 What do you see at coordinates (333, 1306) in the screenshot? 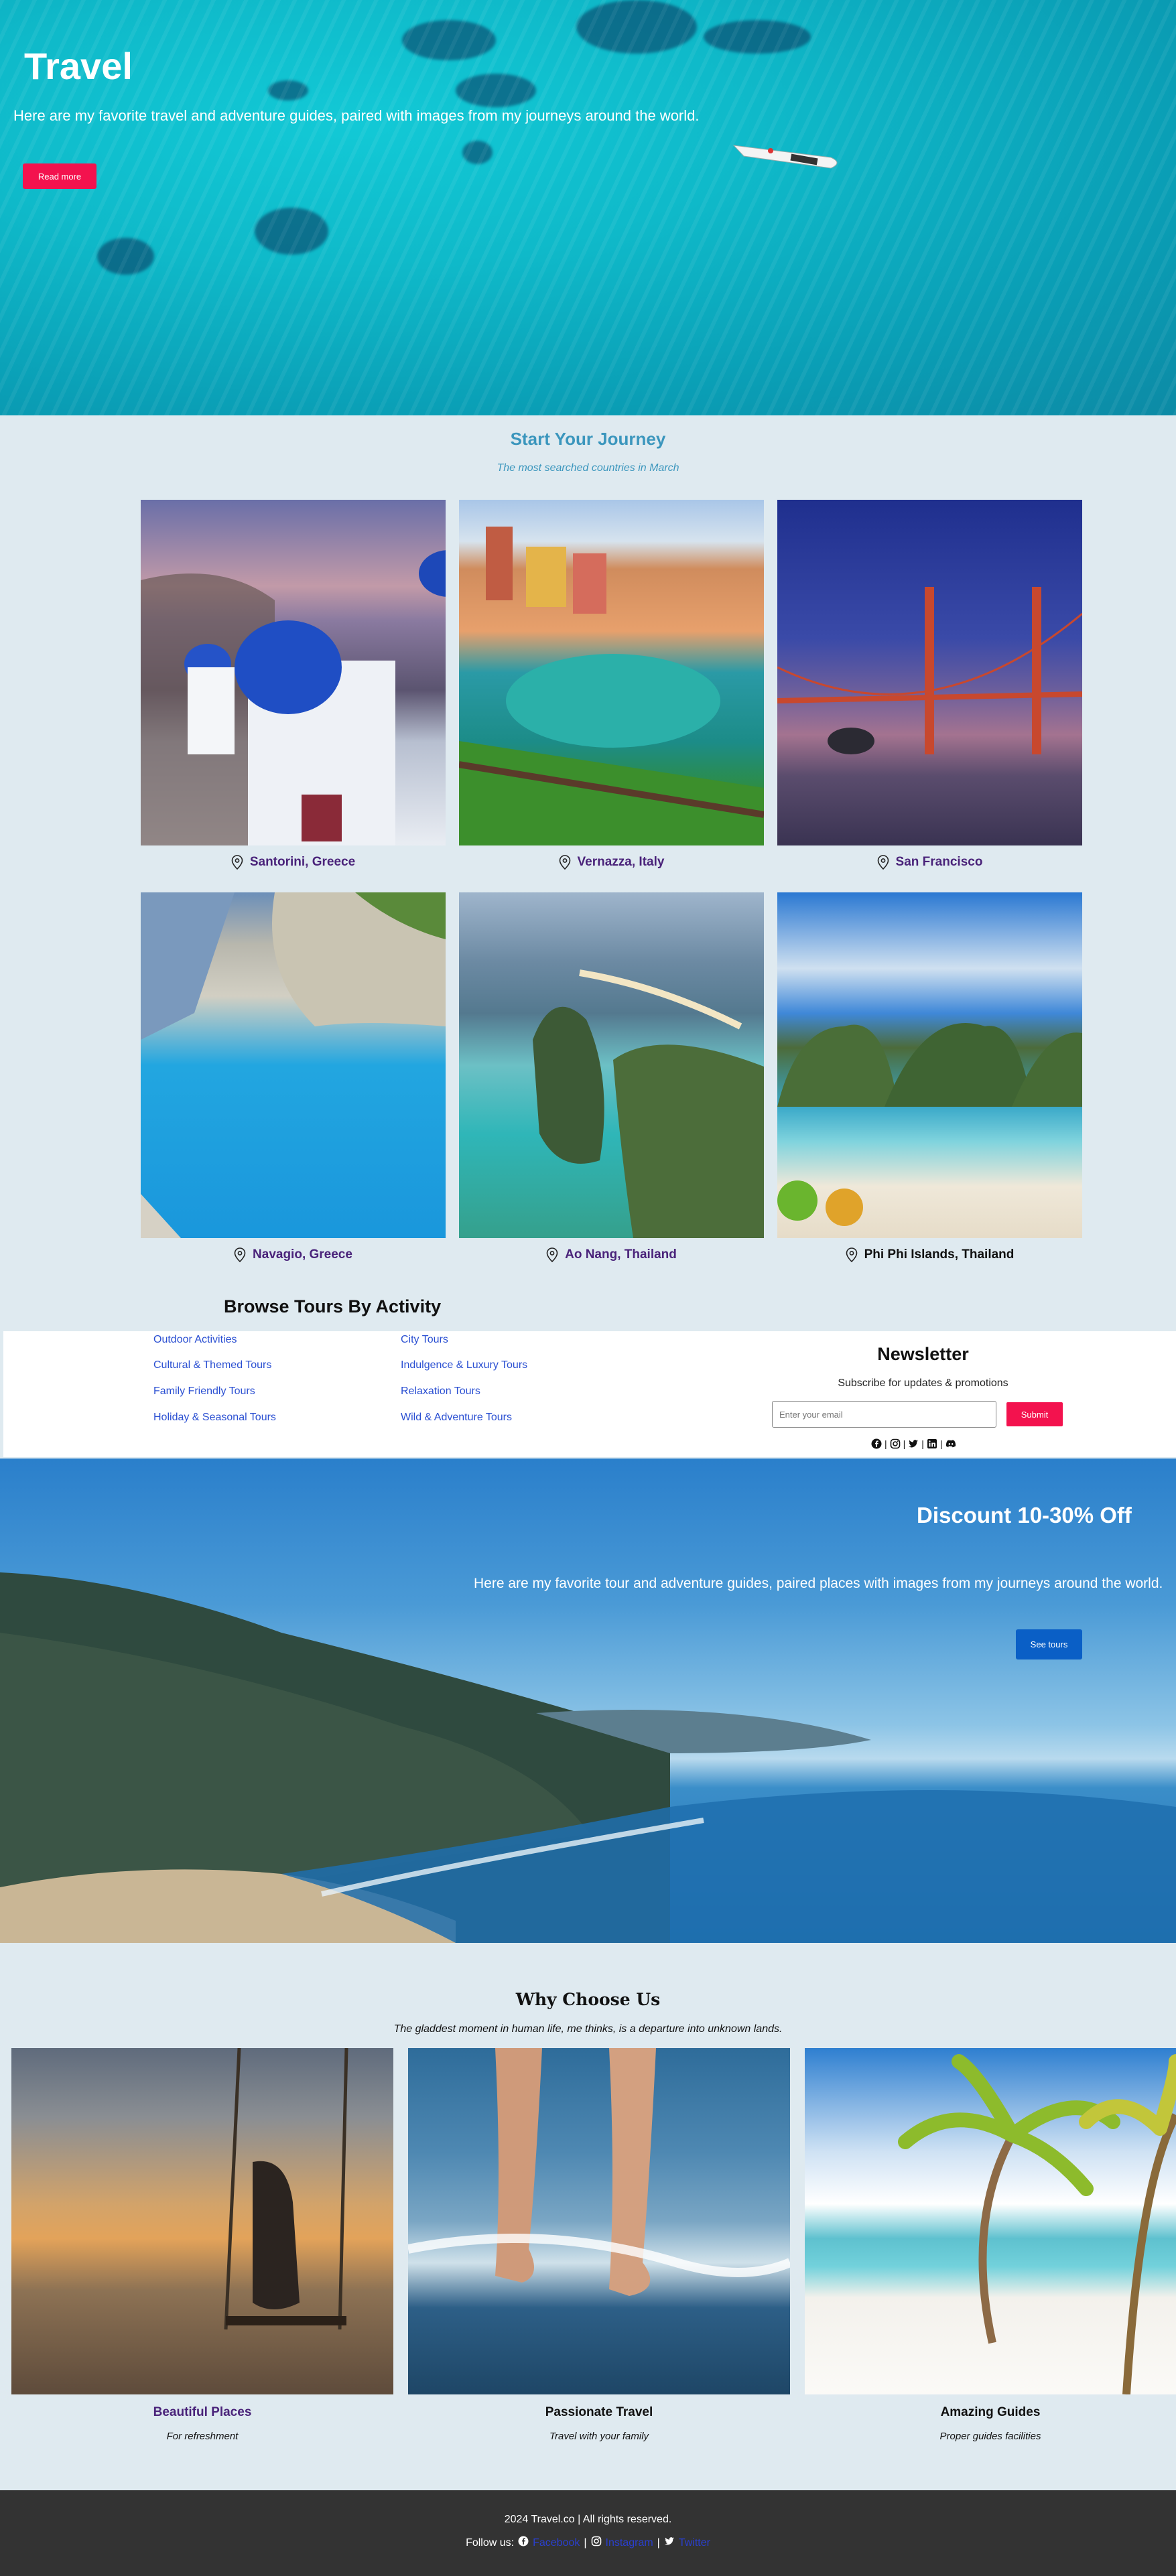
I see `browse-tours-title: Browse Tours By Activity` at bounding box center [333, 1306].